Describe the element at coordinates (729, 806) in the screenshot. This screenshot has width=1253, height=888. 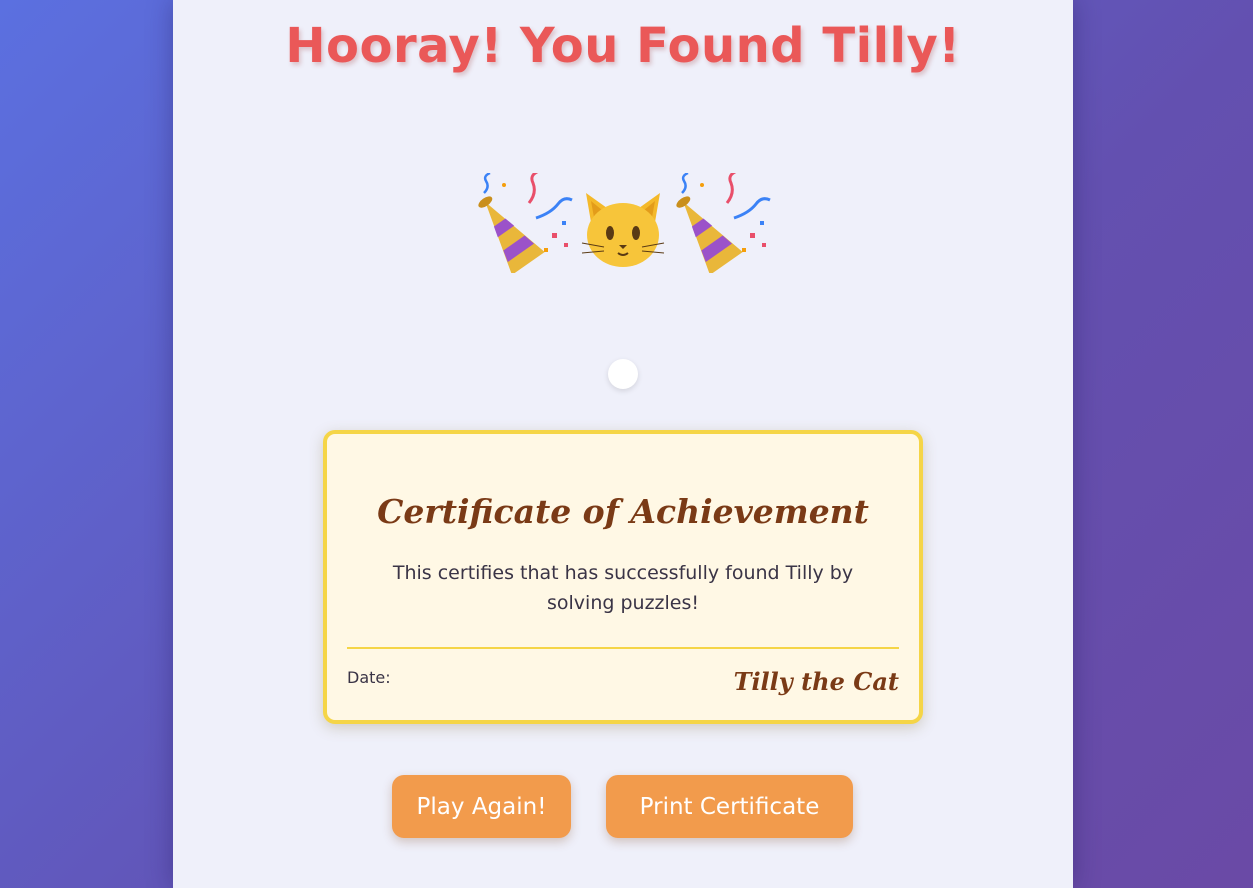
I see `print-certificate-button: Print Certificate` at that location.